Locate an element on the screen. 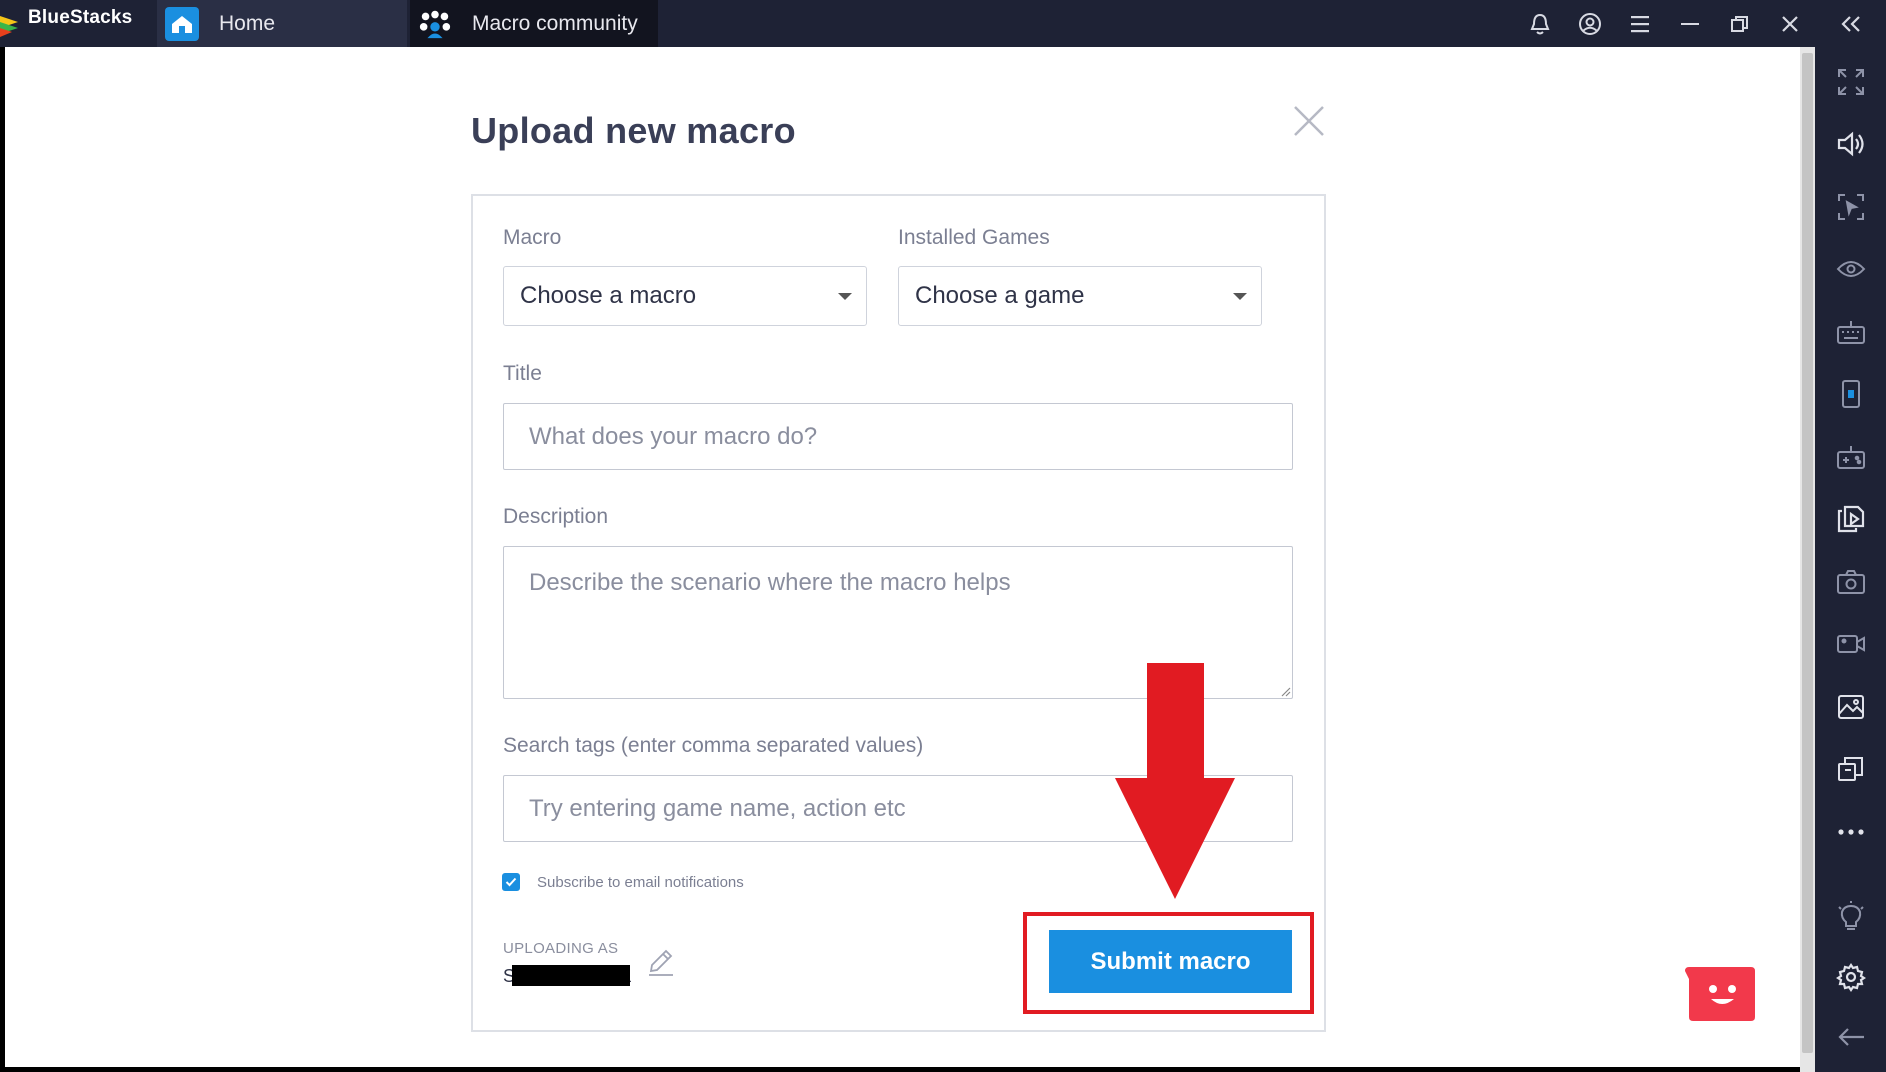 This screenshot has height=1072, width=1886. macro-select: Choose a macro is located at coordinates (685, 296).